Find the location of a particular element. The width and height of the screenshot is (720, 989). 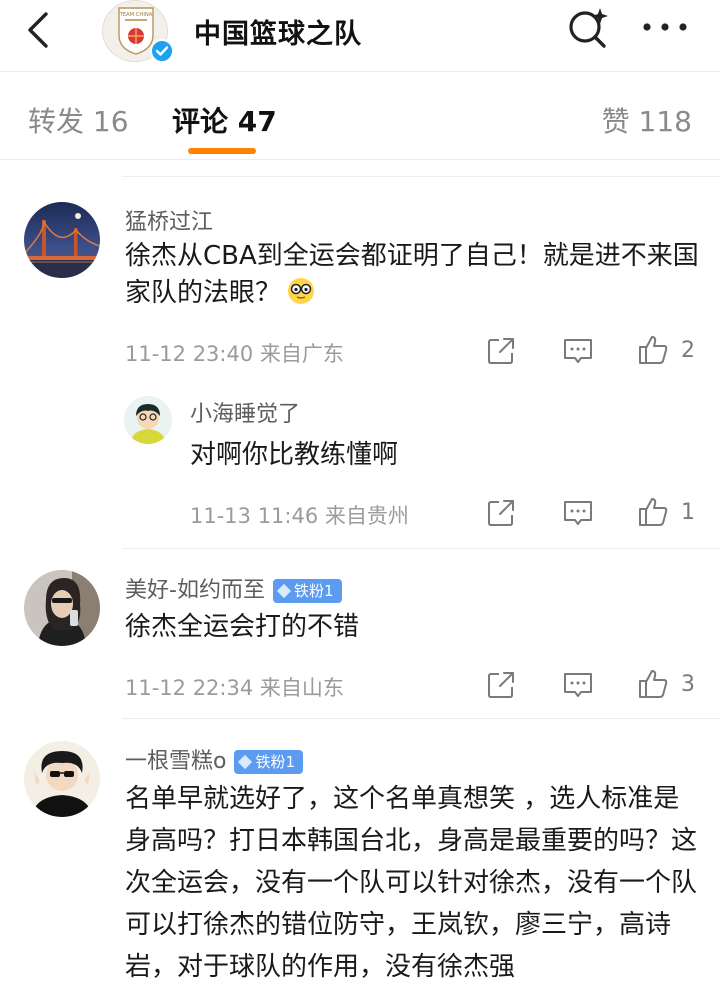

username-text: 美好-如约而至 is located at coordinates (195, 590).